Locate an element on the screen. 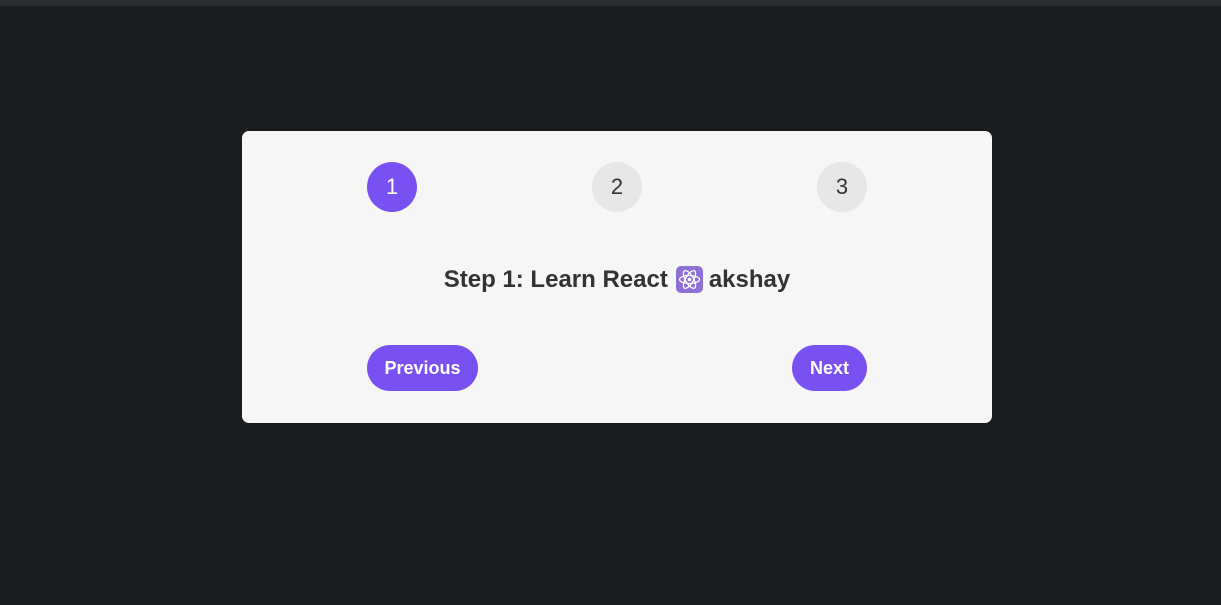 This screenshot has height=605, width=1221. step-indicator-3: 3 is located at coordinates (842, 187).